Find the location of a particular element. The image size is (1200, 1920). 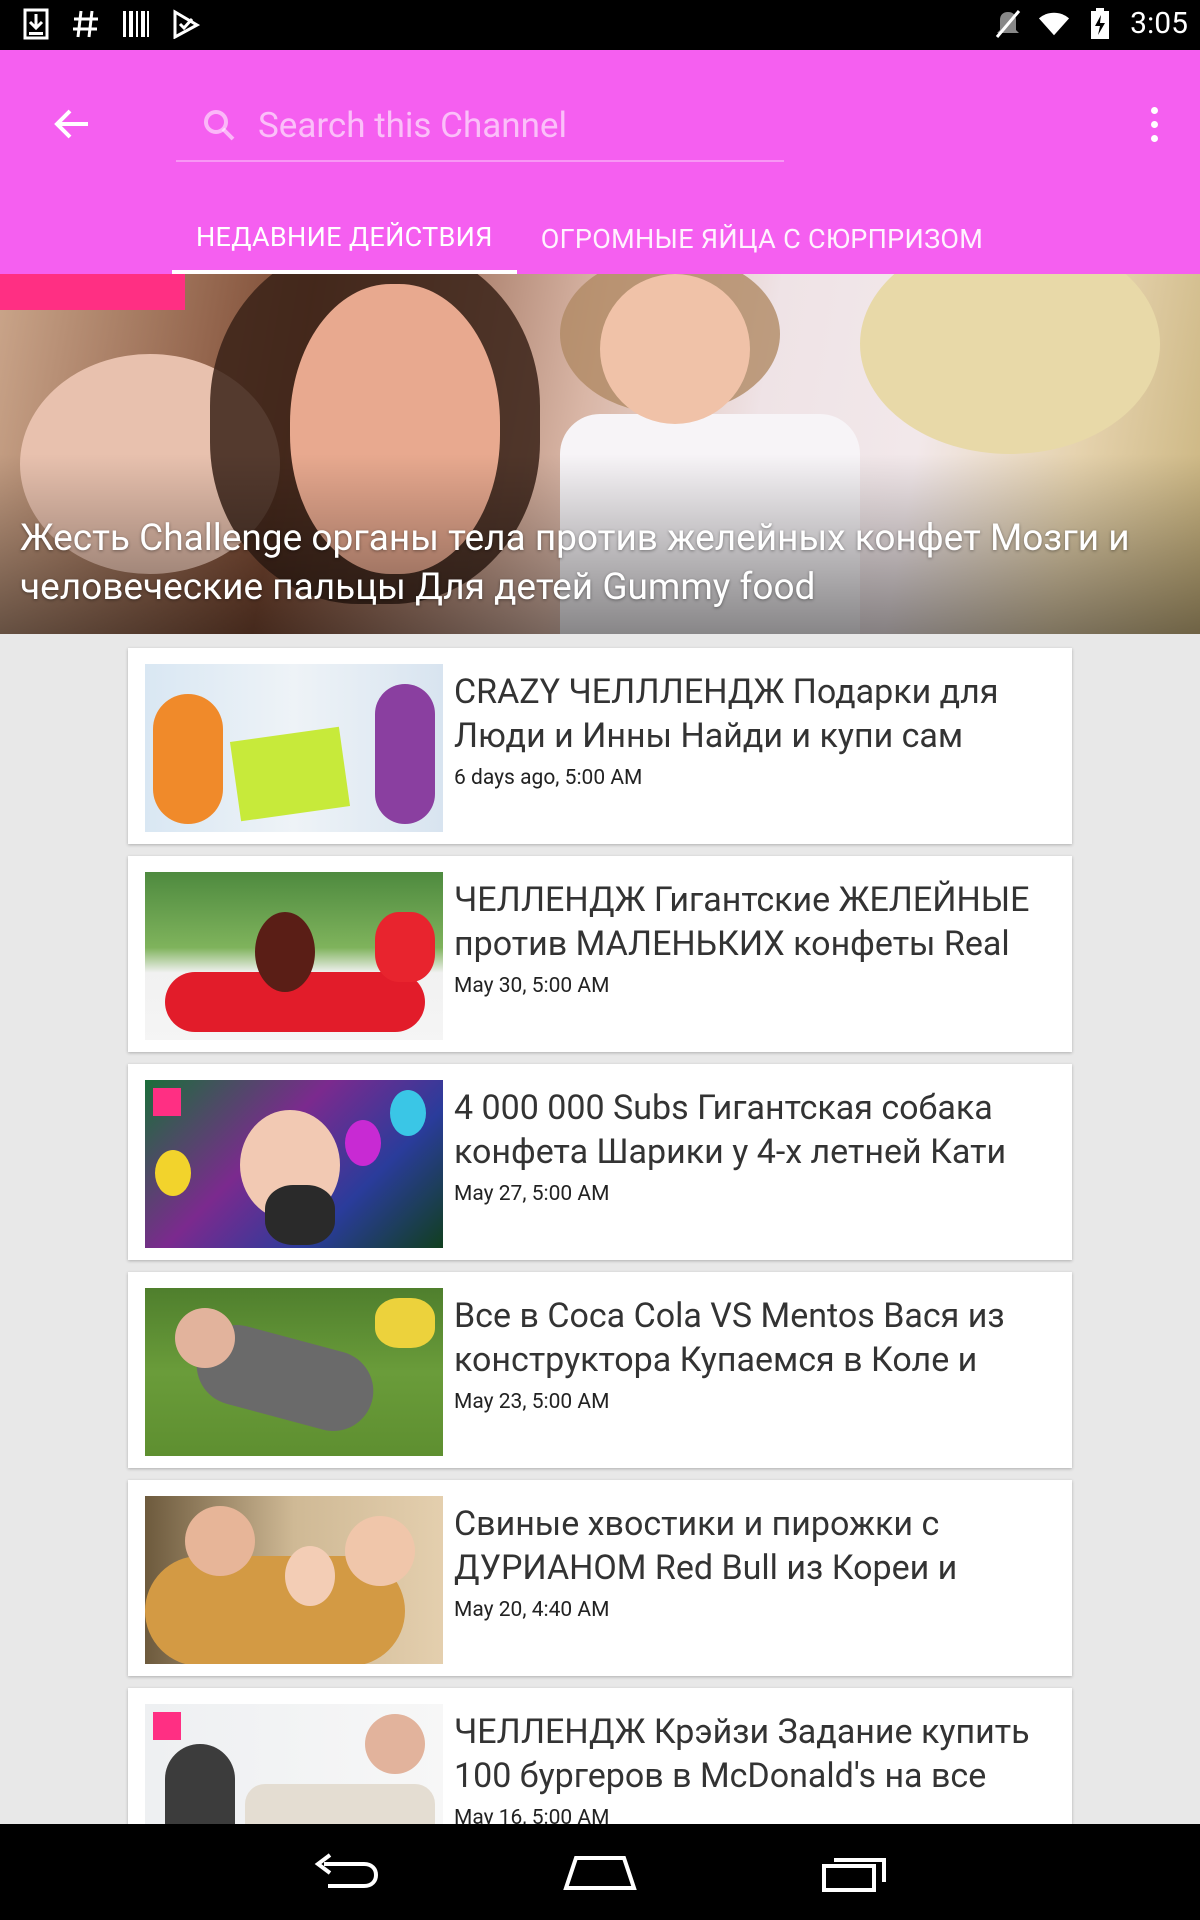

download-icon is located at coordinates (36, 24).